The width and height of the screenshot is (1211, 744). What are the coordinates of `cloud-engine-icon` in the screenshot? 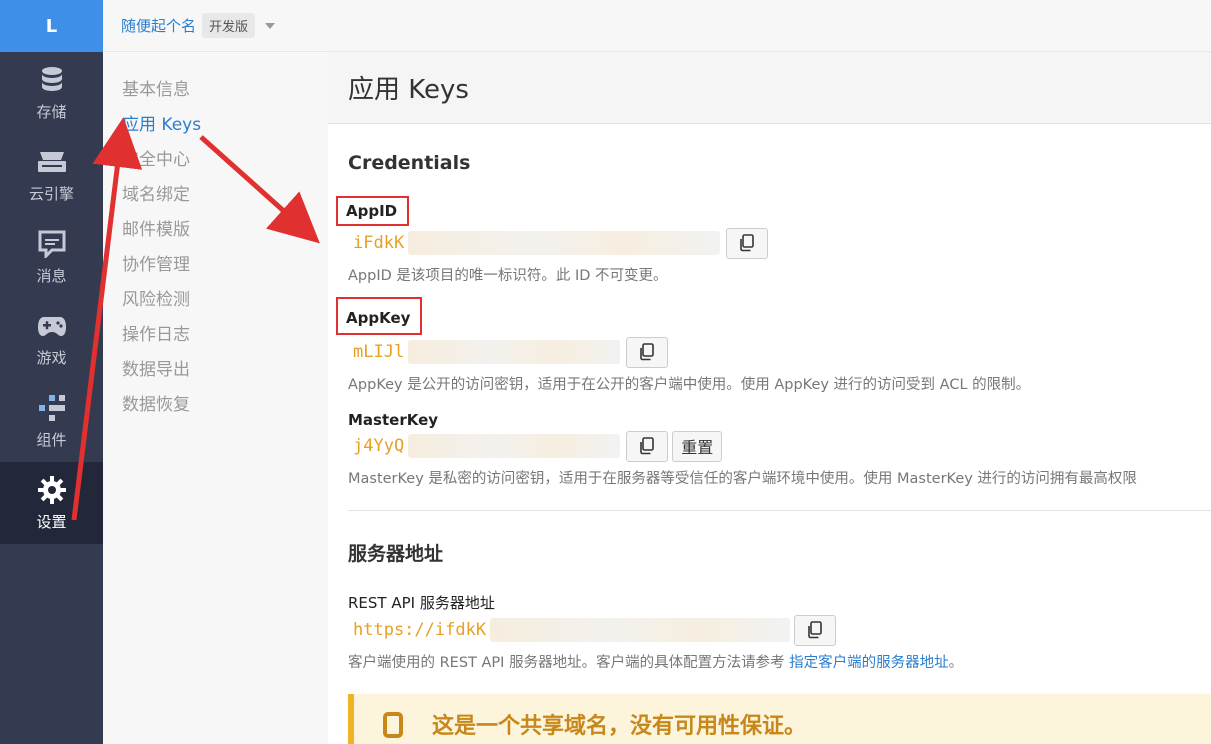 It's located at (52, 162).